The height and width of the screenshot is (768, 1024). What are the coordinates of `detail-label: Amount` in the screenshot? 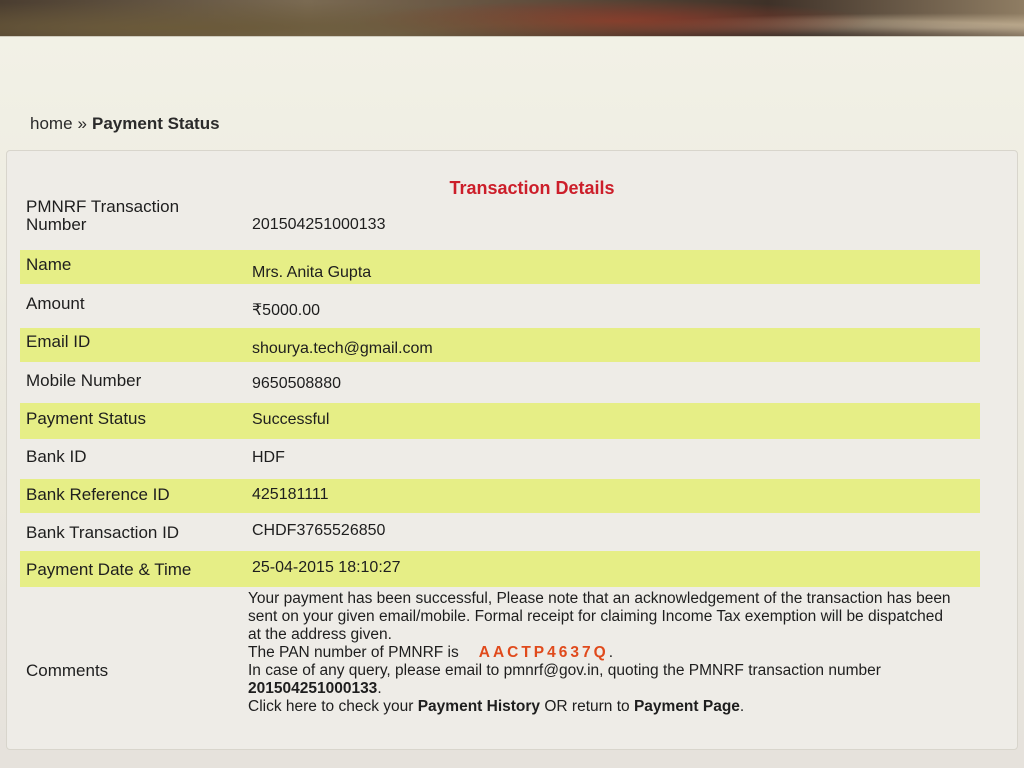 It's located at (55, 303).